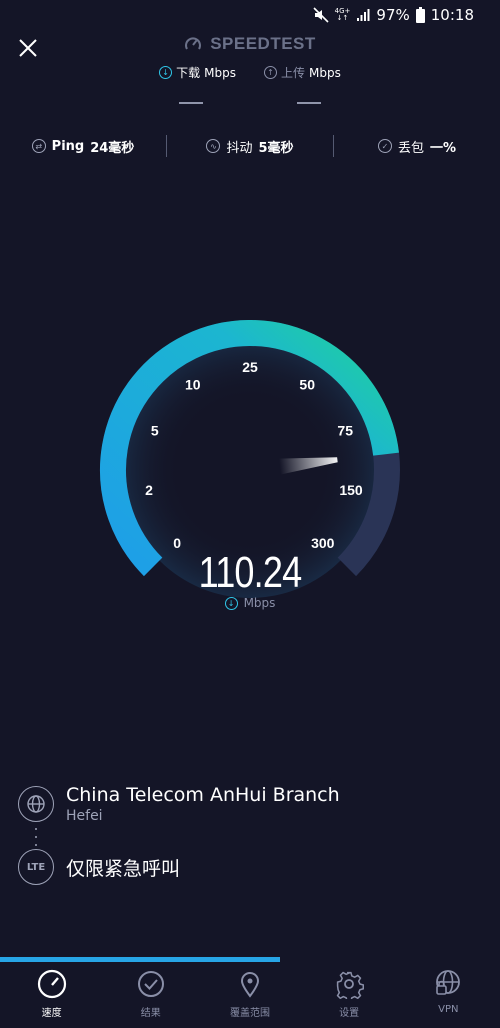 The width and height of the screenshot is (500, 1028). I want to click on gauge-tick-label: 50, so click(307, 384).